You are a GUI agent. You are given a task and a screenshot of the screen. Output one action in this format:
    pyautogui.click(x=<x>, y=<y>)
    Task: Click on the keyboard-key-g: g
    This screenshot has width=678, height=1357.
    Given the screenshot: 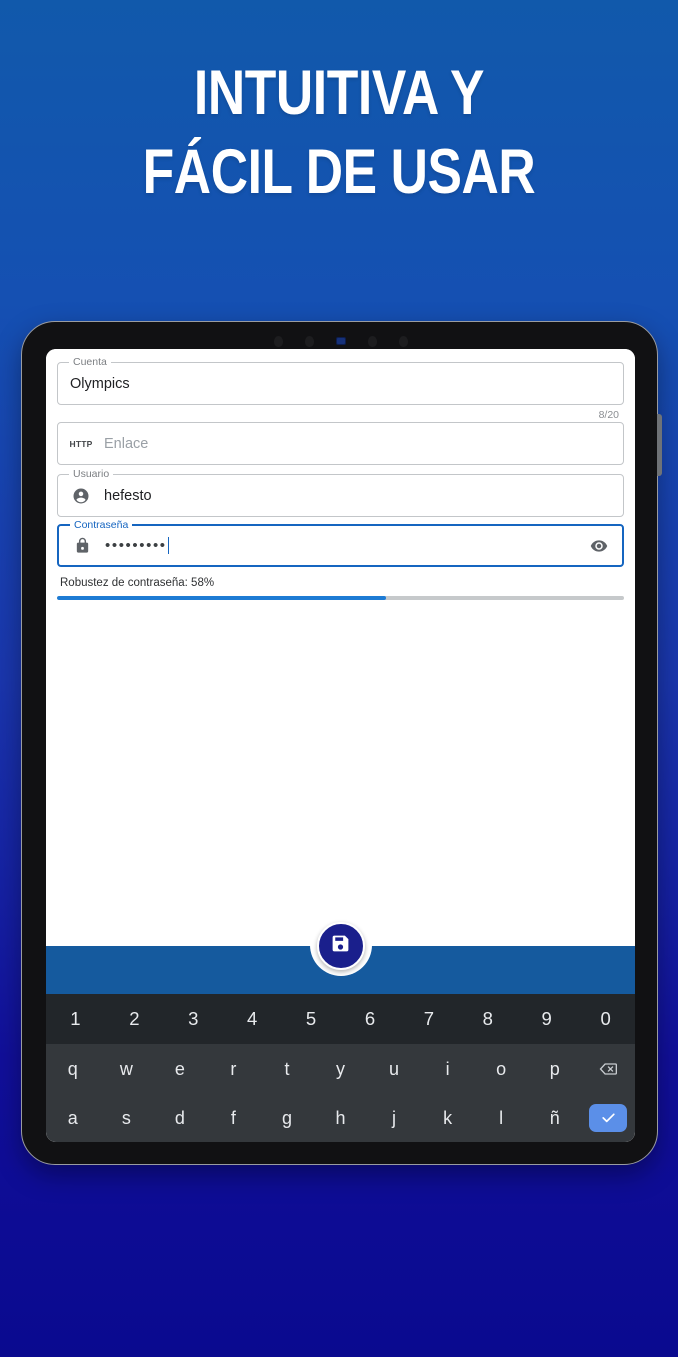 What is the action you would take?
    pyautogui.click(x=287, y=1117)
    